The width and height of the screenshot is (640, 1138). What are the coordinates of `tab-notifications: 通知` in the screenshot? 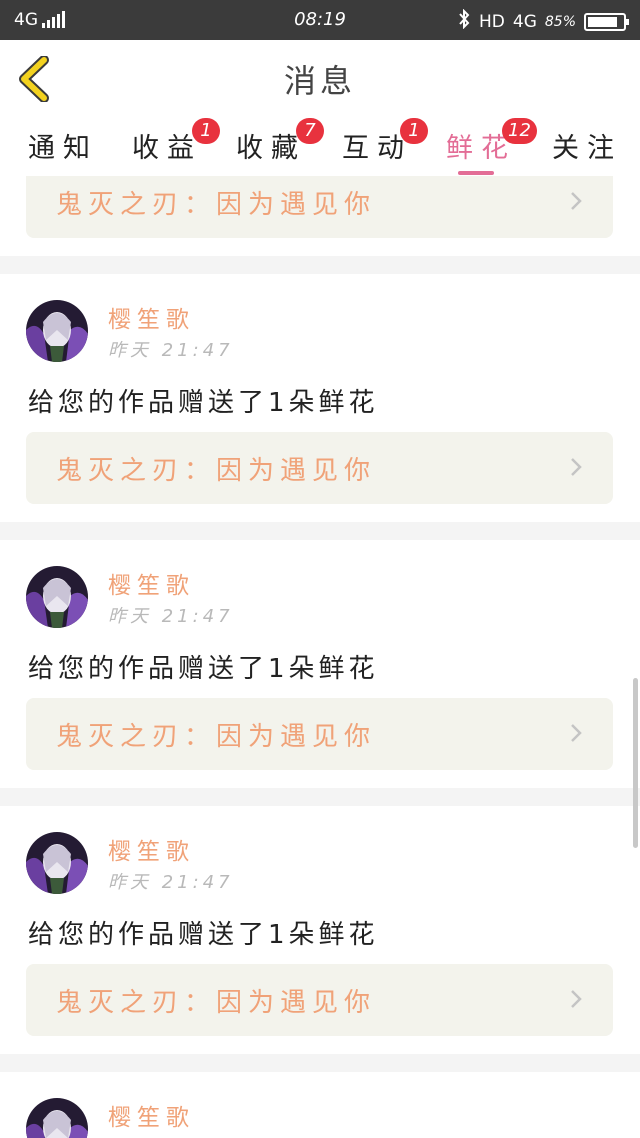 It's located at (63, 145).